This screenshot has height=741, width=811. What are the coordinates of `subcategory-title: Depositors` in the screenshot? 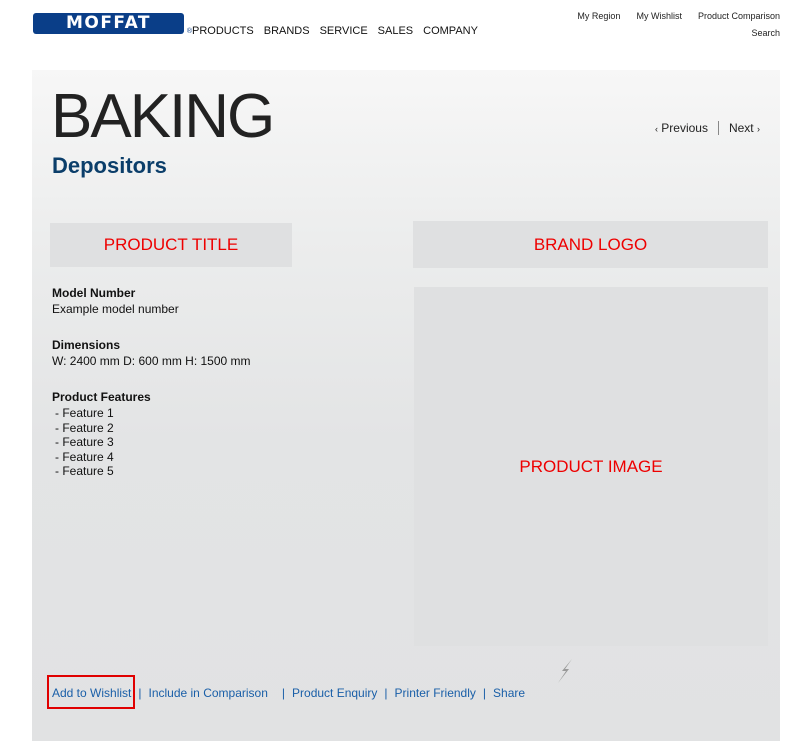 It's located at (109, 165).